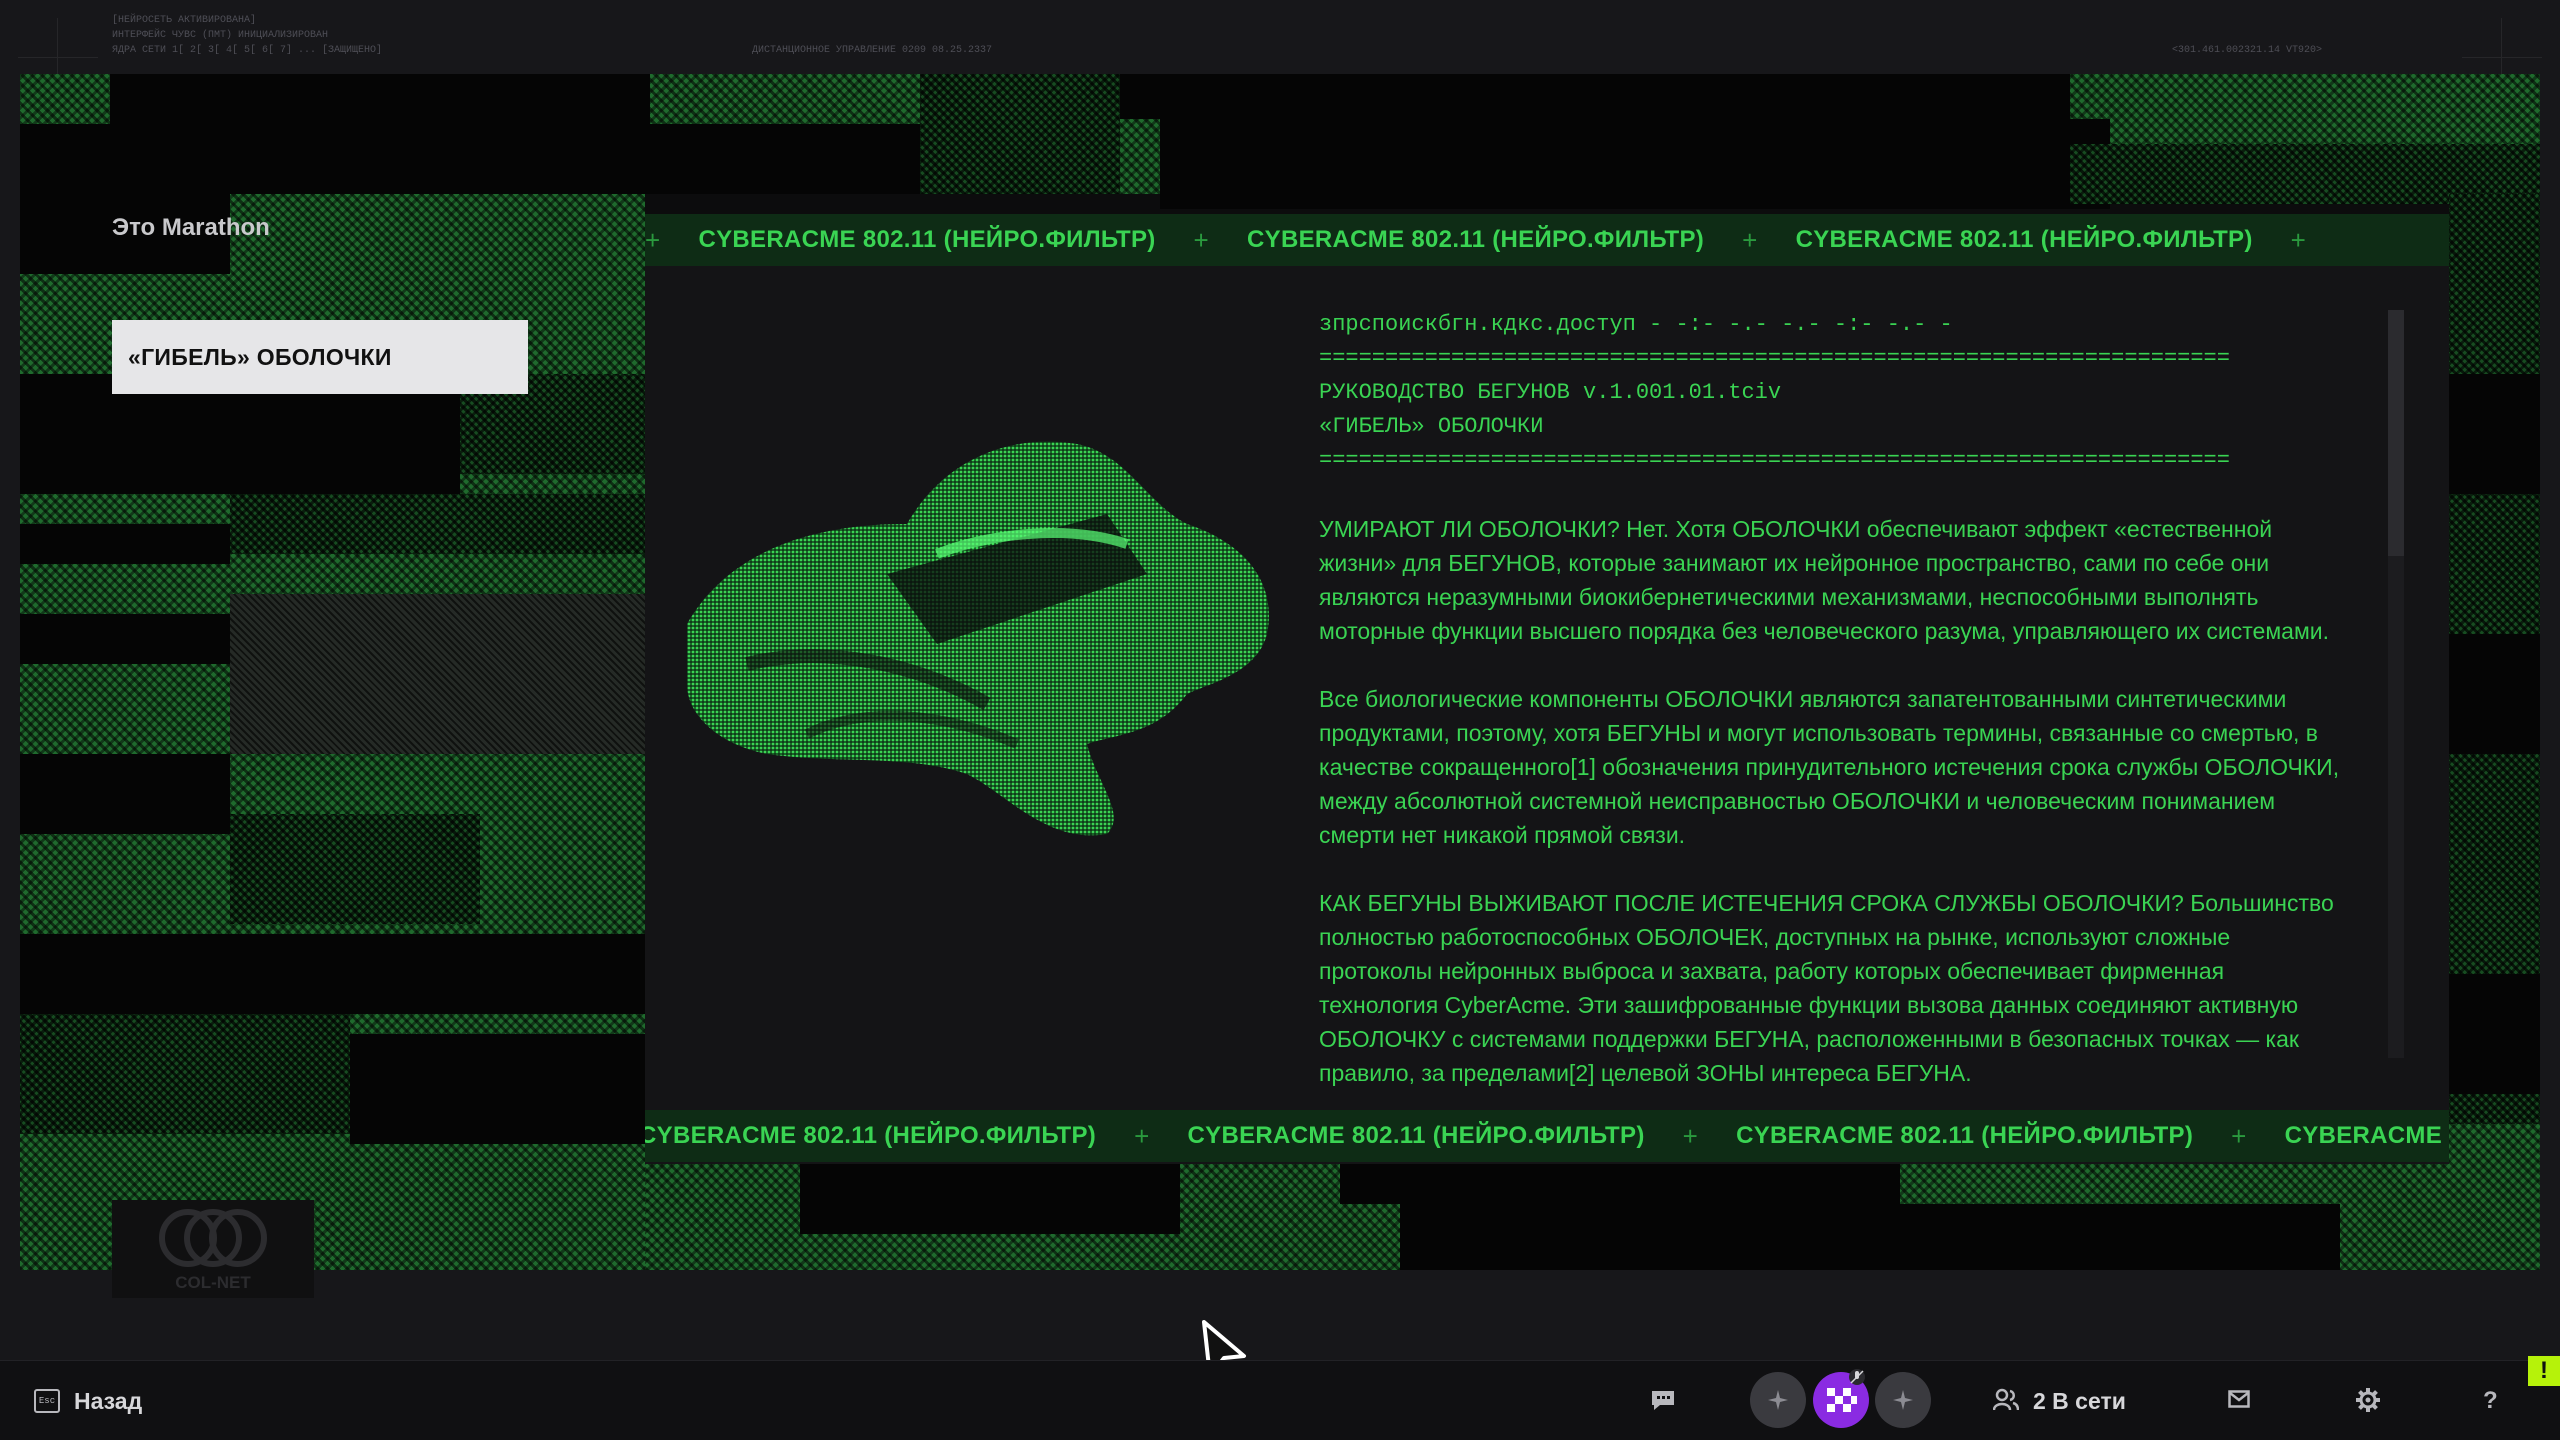 The width and height of the screenshot is (2560, 1440). What do you see at coordinates (2368, 1400) in the screenshot?
I see `settings-gear-icon` at bounding box center [2368, 1400].